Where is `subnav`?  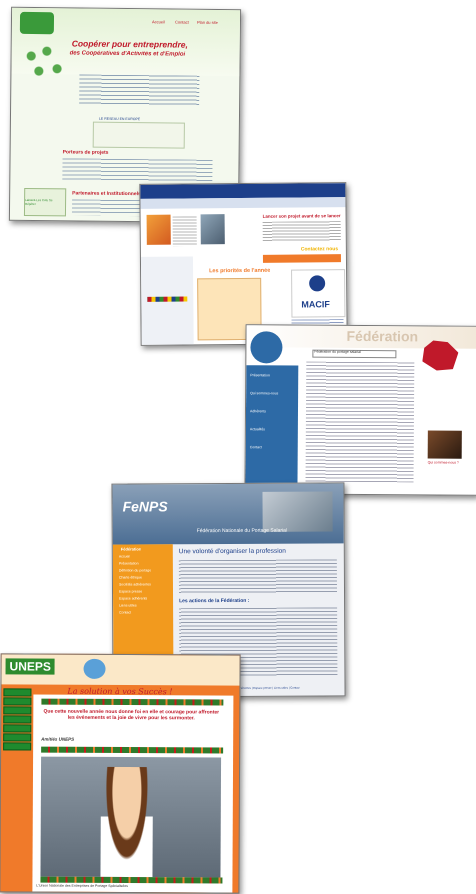
subnav is located at coordinates (243, 203).